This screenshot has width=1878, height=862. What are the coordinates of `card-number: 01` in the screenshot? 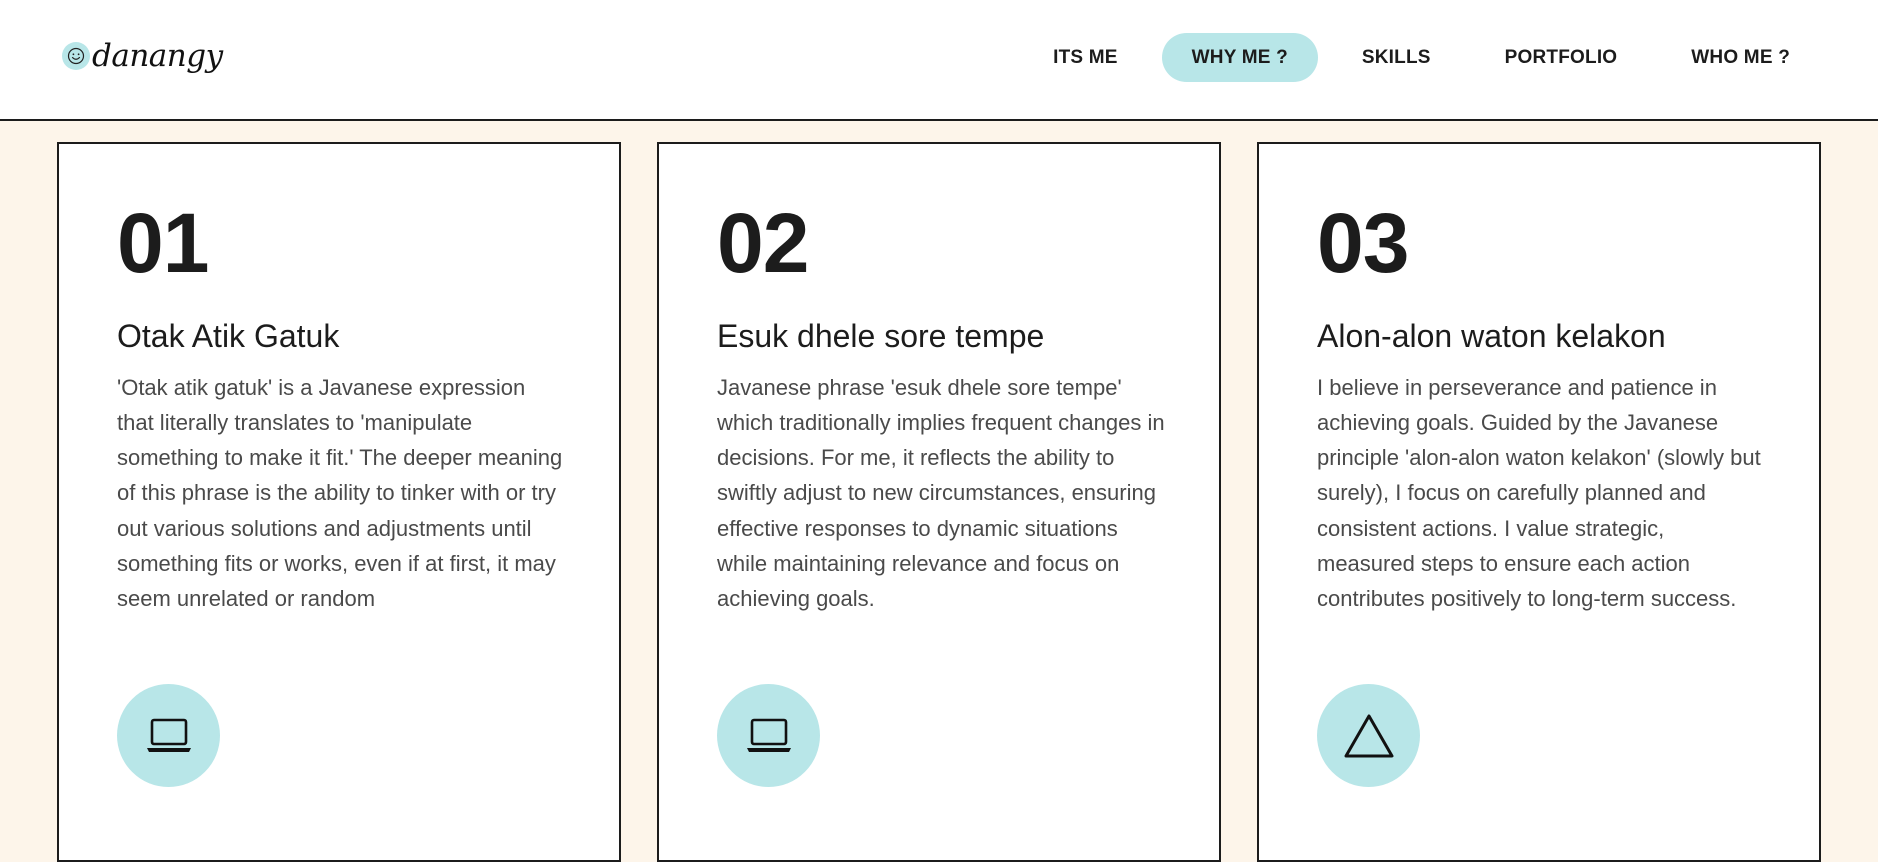 It's located at (163, 243).